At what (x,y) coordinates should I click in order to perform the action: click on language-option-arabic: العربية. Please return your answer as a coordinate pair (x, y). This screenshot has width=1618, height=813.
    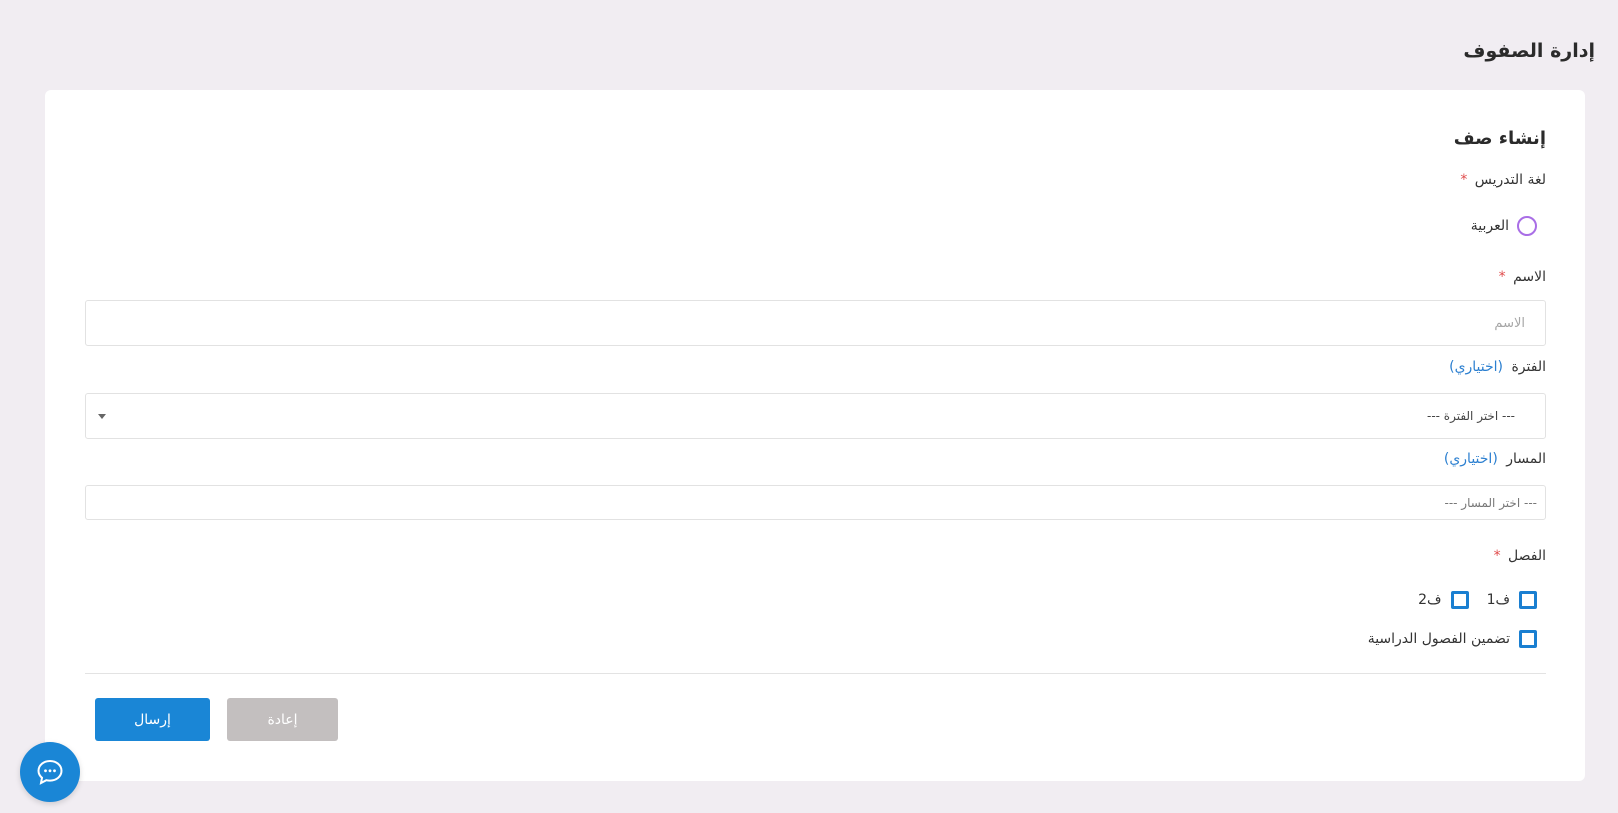
    Looking at the image, I should click on (1504, 226).